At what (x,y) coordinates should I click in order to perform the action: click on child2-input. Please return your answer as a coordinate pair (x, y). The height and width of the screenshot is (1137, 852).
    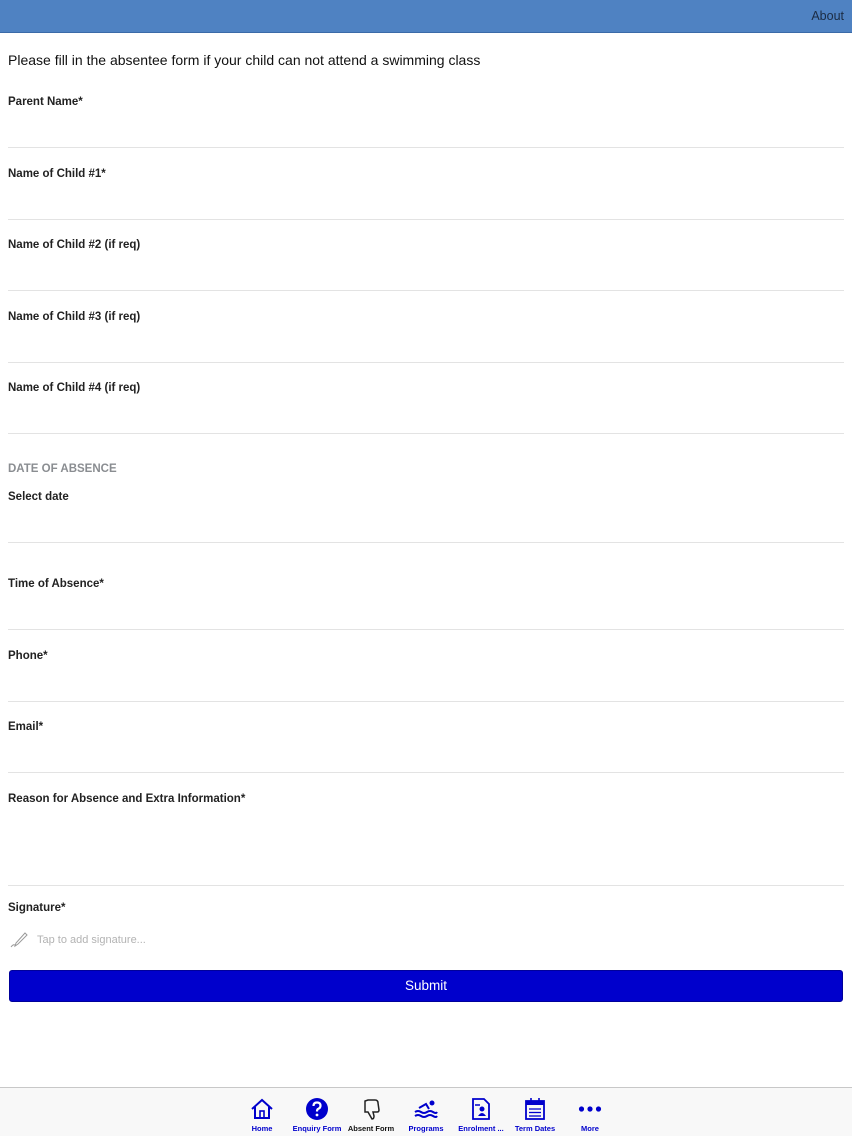
    Looking at the image, I should click on (426, 272).